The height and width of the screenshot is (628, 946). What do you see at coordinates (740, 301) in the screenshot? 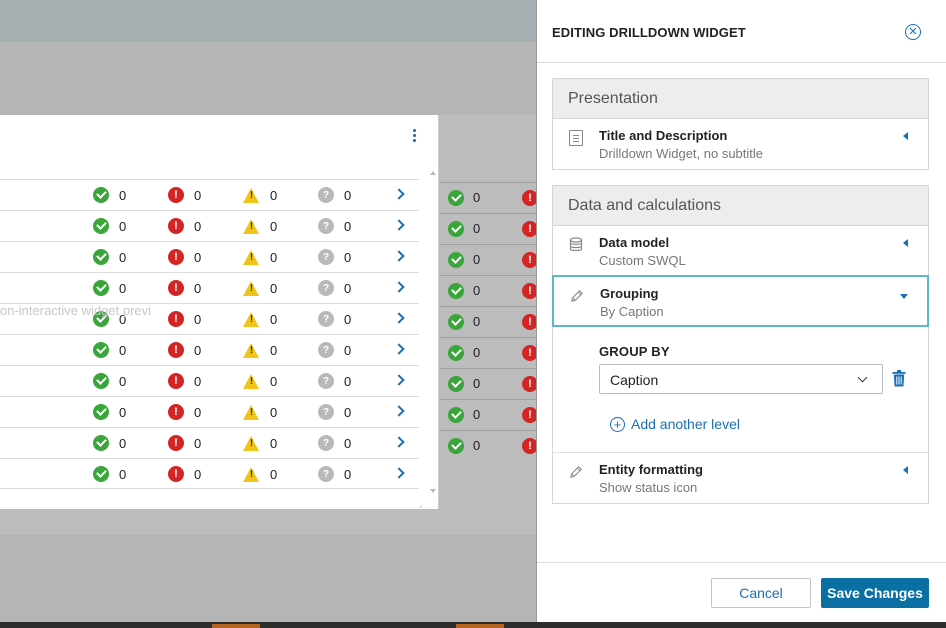
I see `grouping-item: Grouping By Caption` at bounding box center [740, 301].